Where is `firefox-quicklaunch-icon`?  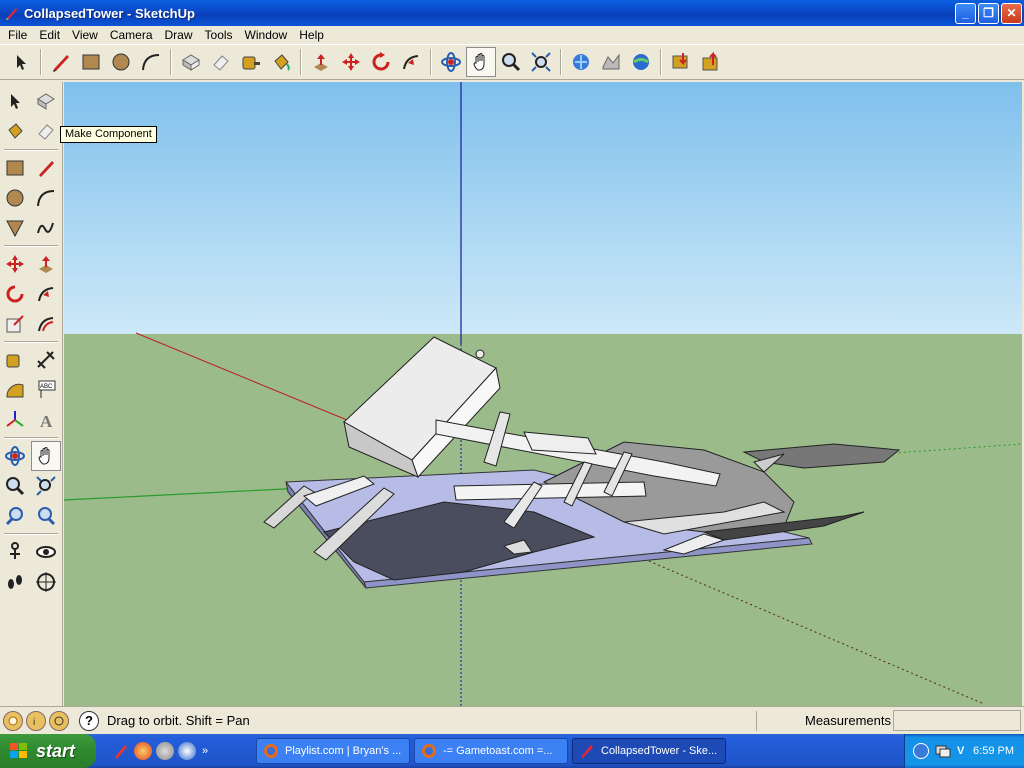
firefox-quicklaunch-icon is located at coordinates (143, 751).